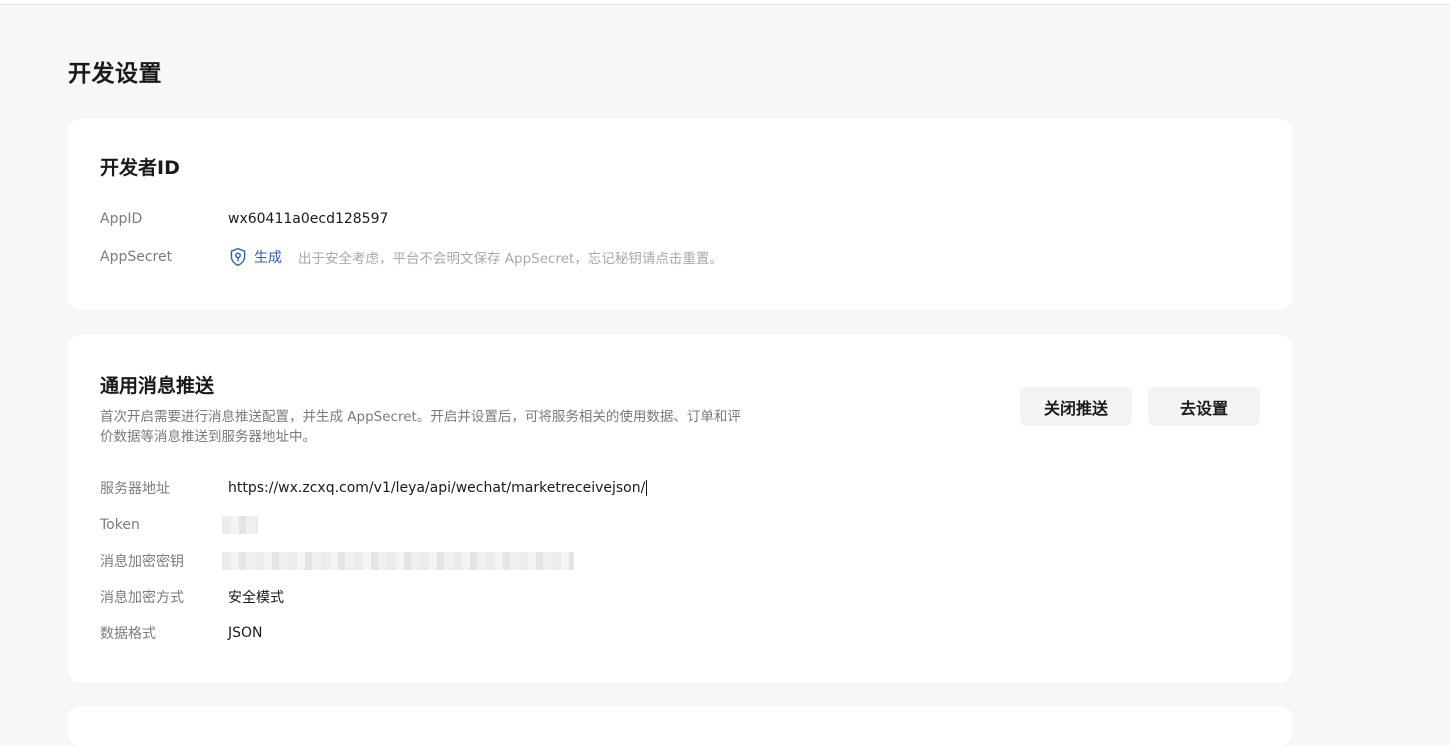  Describe the element at coordinates (128, 634) in the screenshot. I see `data-format-label: 数据格式` at that location.